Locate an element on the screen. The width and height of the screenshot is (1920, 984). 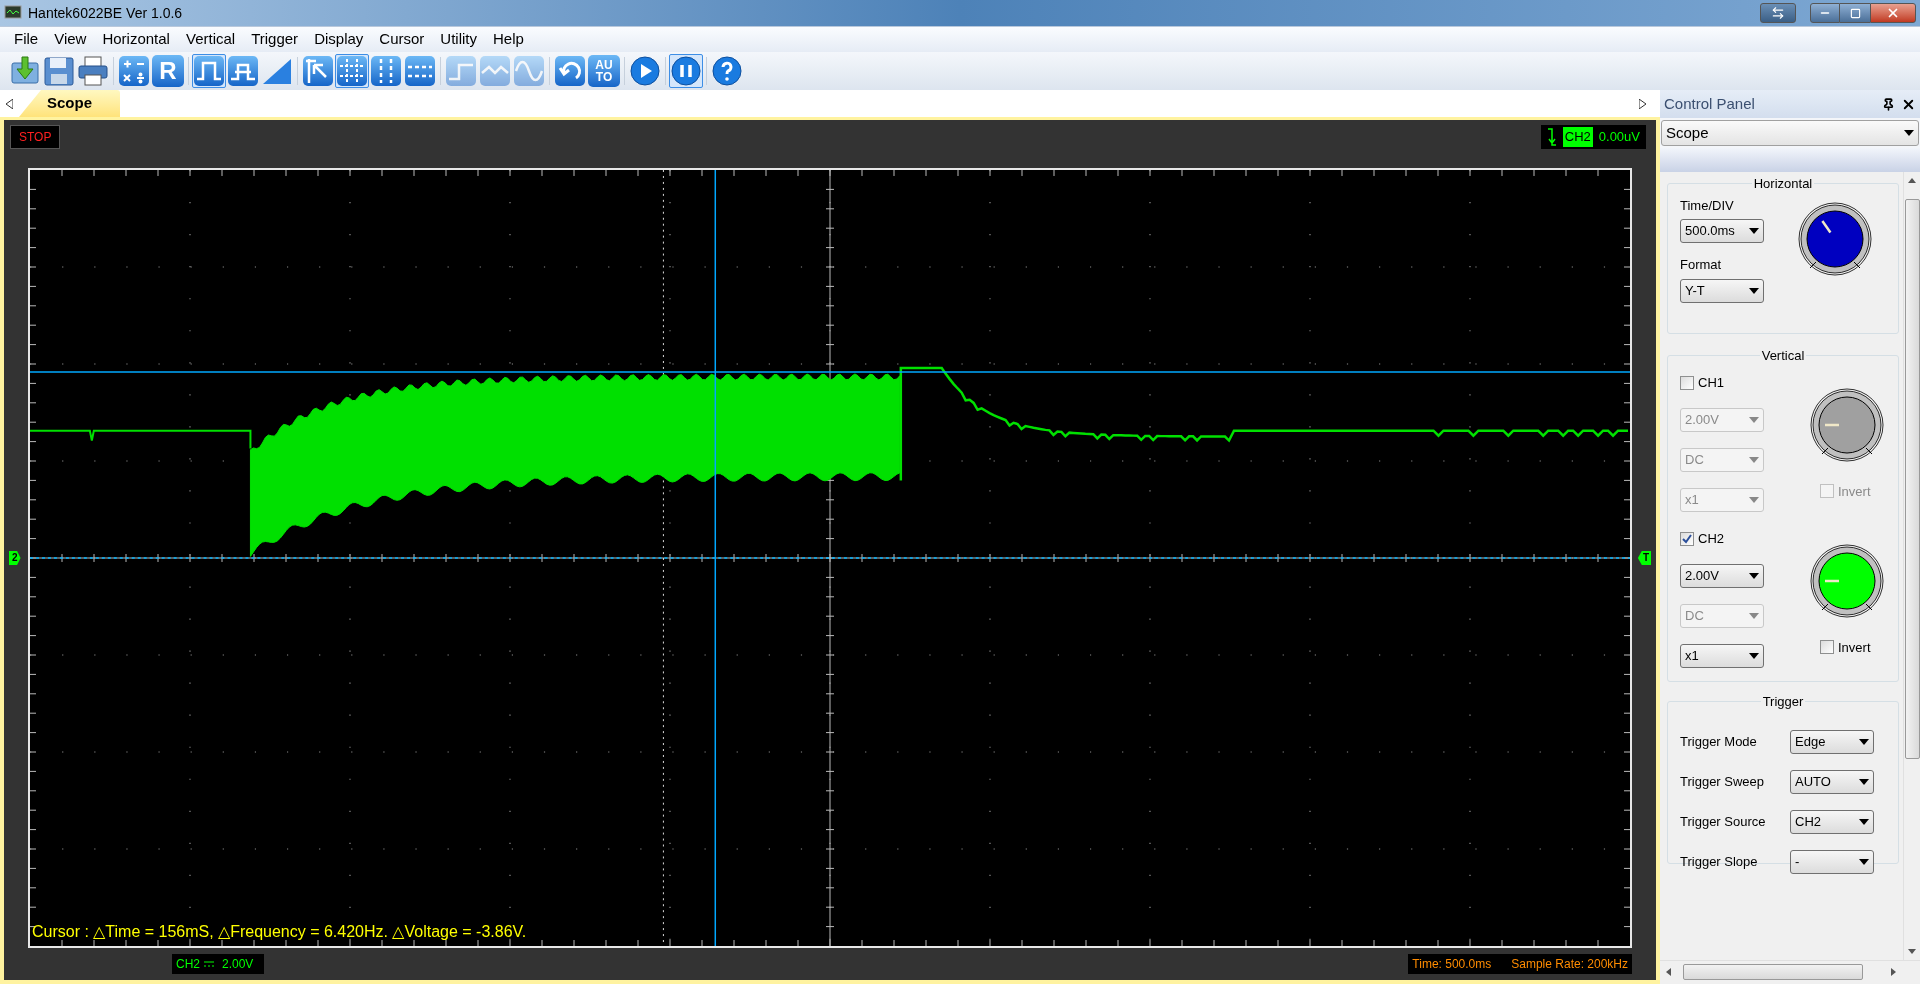
pause-icon is located at coordinates (686, 71).